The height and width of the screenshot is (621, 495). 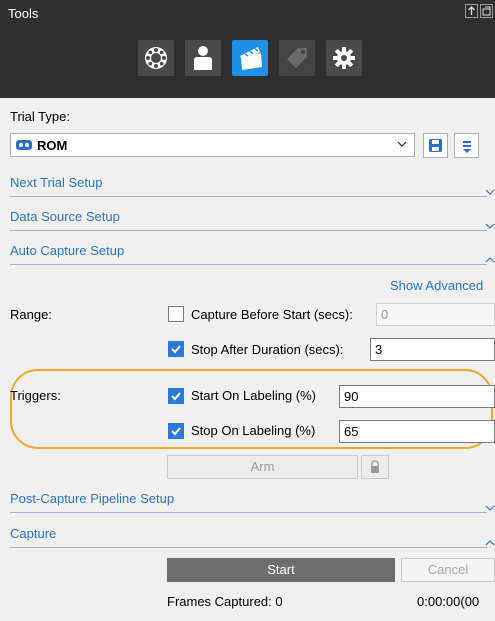 What do you see at coordinates (31, 314) in the screenshot?
I see `range-label: Range:` at bounding box center [31, 314].